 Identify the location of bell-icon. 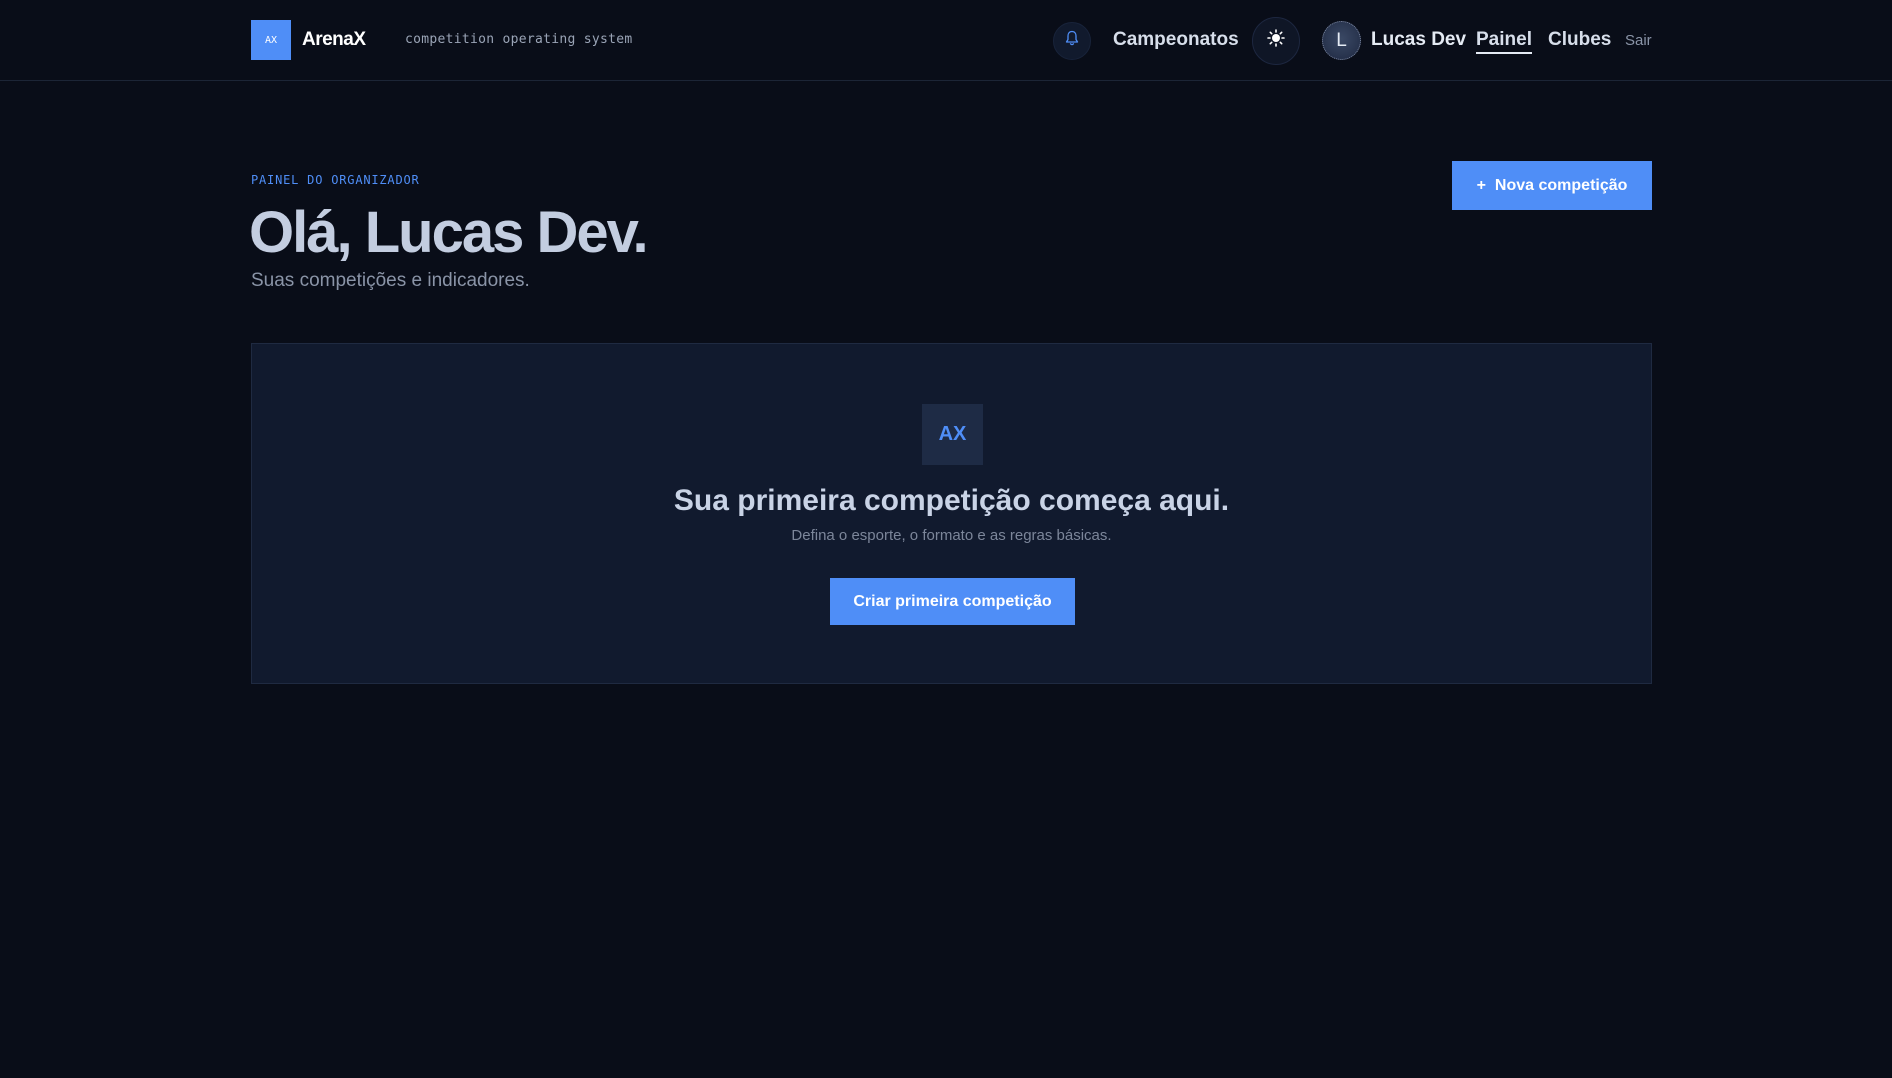
(1072, 41).